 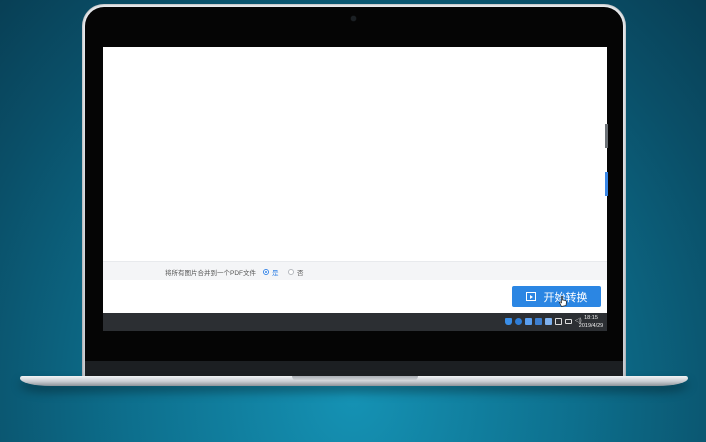 I want to click on system-tray: ◁), so click(x=543, y=321).